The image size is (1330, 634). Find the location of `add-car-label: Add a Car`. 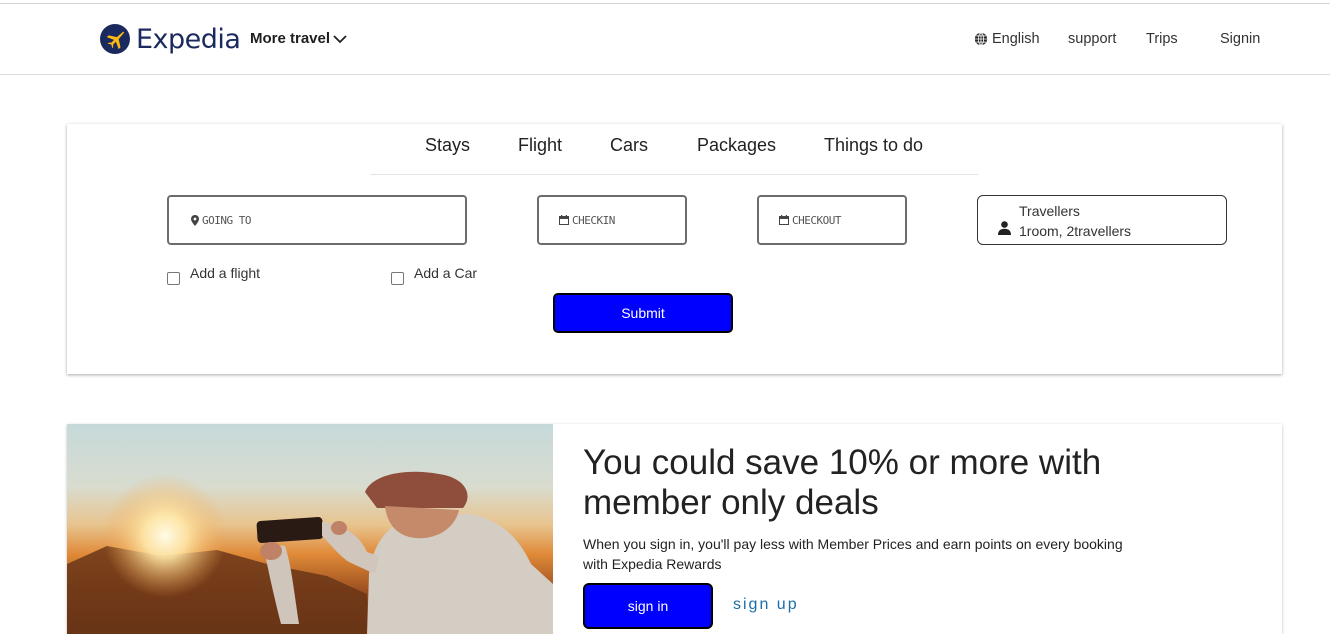

add-car-label: Add a Car is located at coordinates (446, 273).